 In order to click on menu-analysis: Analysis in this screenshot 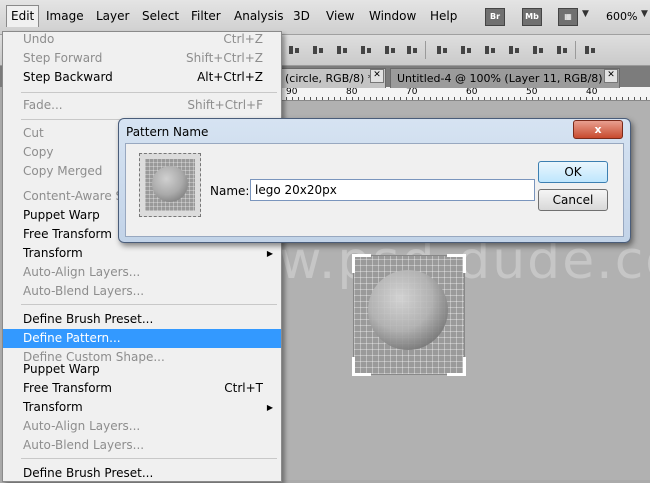, I will do `click(258, 16)`.